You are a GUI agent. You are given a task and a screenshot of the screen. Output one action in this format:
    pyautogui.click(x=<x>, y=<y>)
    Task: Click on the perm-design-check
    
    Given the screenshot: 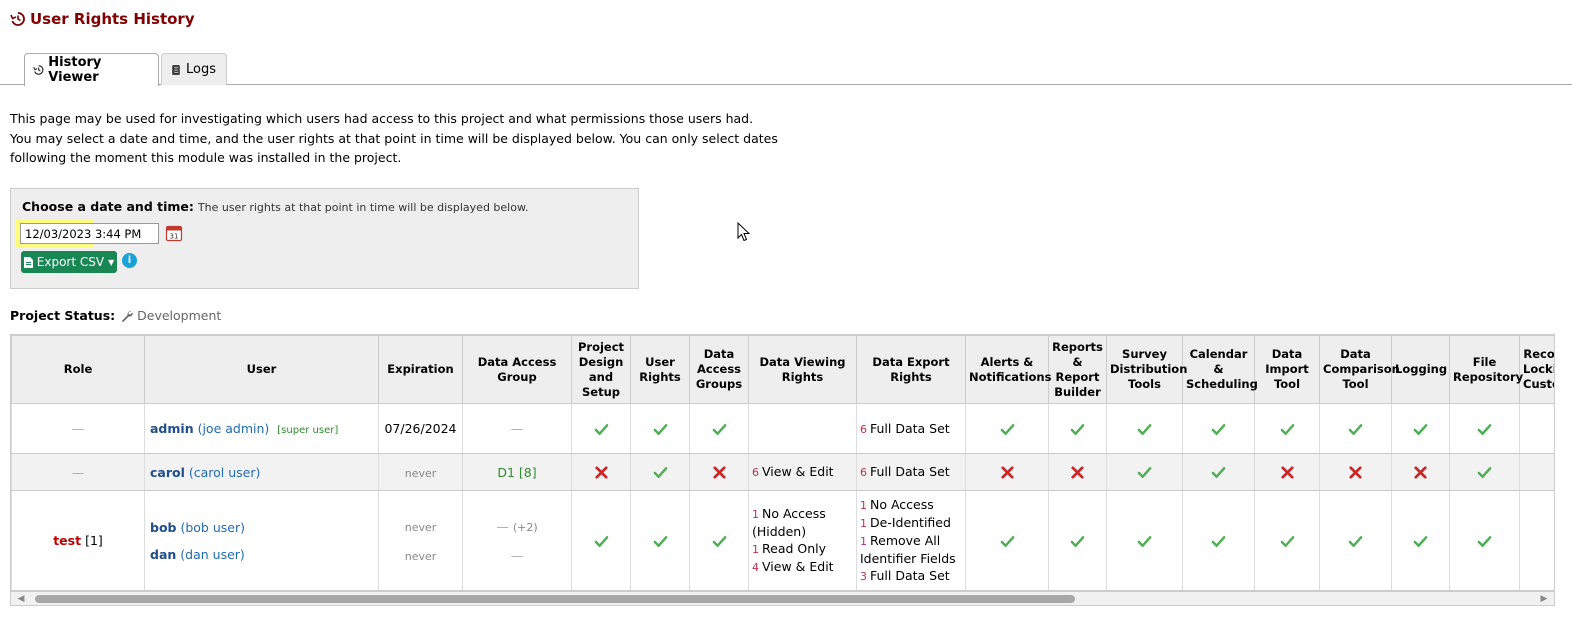 What is the action you would take?
    pyautogui.click(x=601, y=540)
    